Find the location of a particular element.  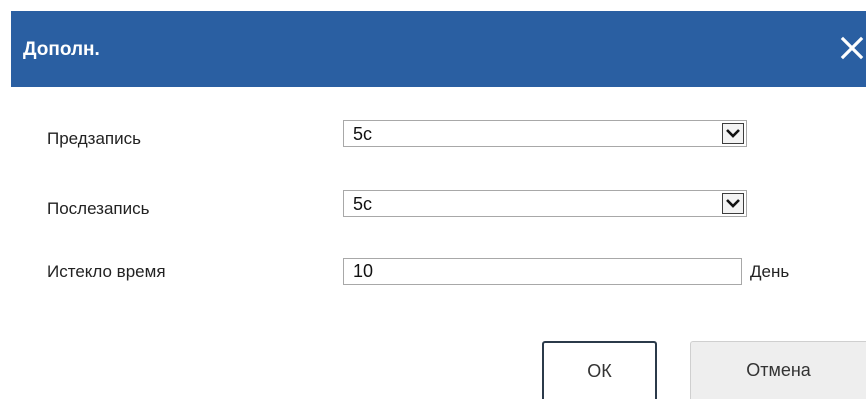

expire-time-input is located at coordinates (542, 271).